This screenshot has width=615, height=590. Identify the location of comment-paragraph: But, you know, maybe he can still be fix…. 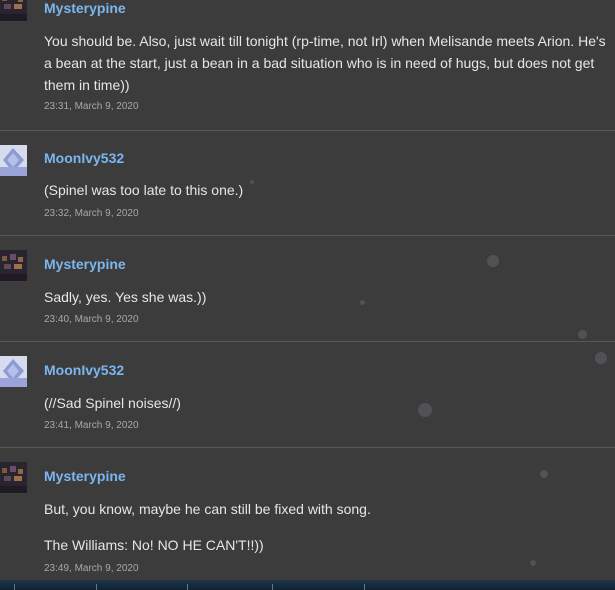
(207, 509).